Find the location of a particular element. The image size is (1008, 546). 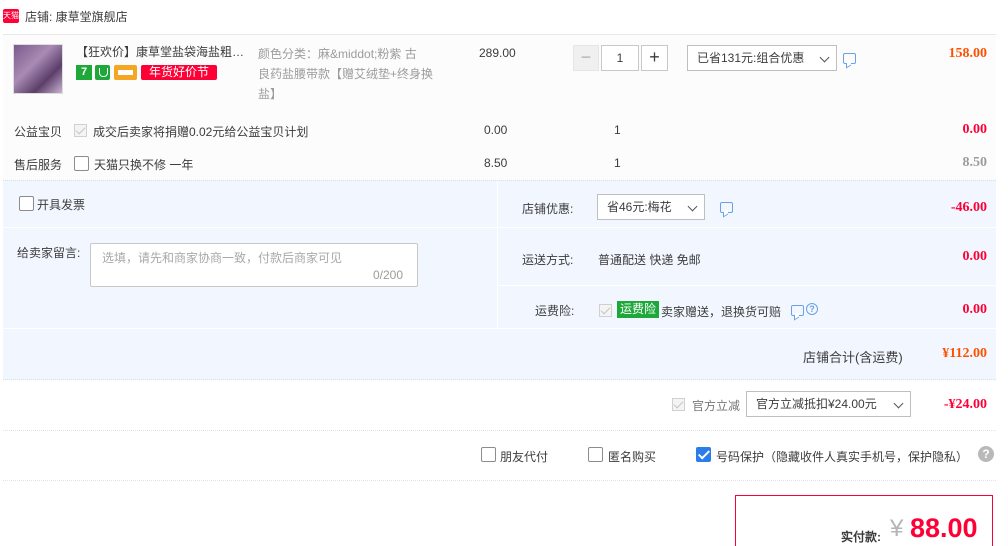

payment-label: 实付款: is located at coordinates (861, 537).